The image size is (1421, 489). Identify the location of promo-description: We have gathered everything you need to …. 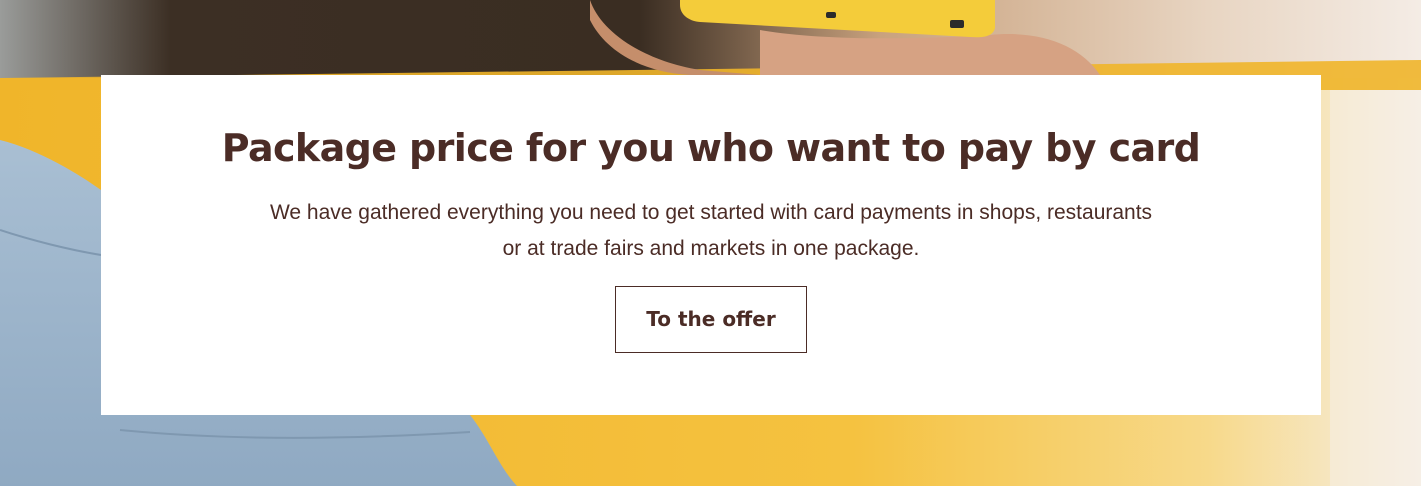
(711, 230).